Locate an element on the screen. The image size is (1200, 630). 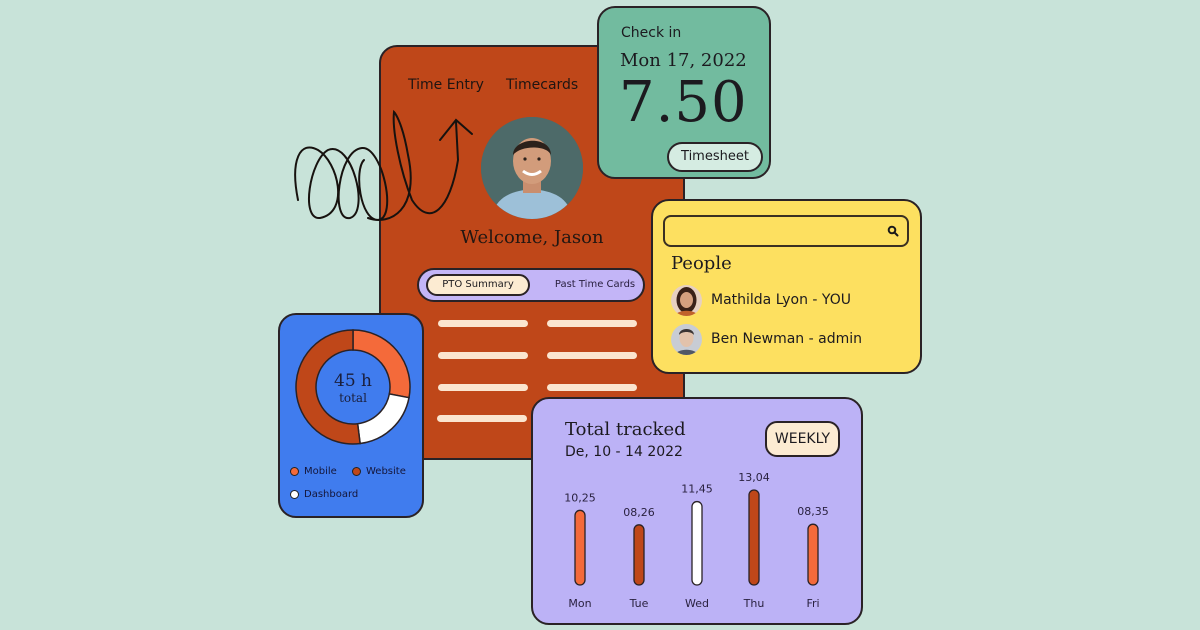
bar-value-label: 11,45 is located at coordinates (697, 489).